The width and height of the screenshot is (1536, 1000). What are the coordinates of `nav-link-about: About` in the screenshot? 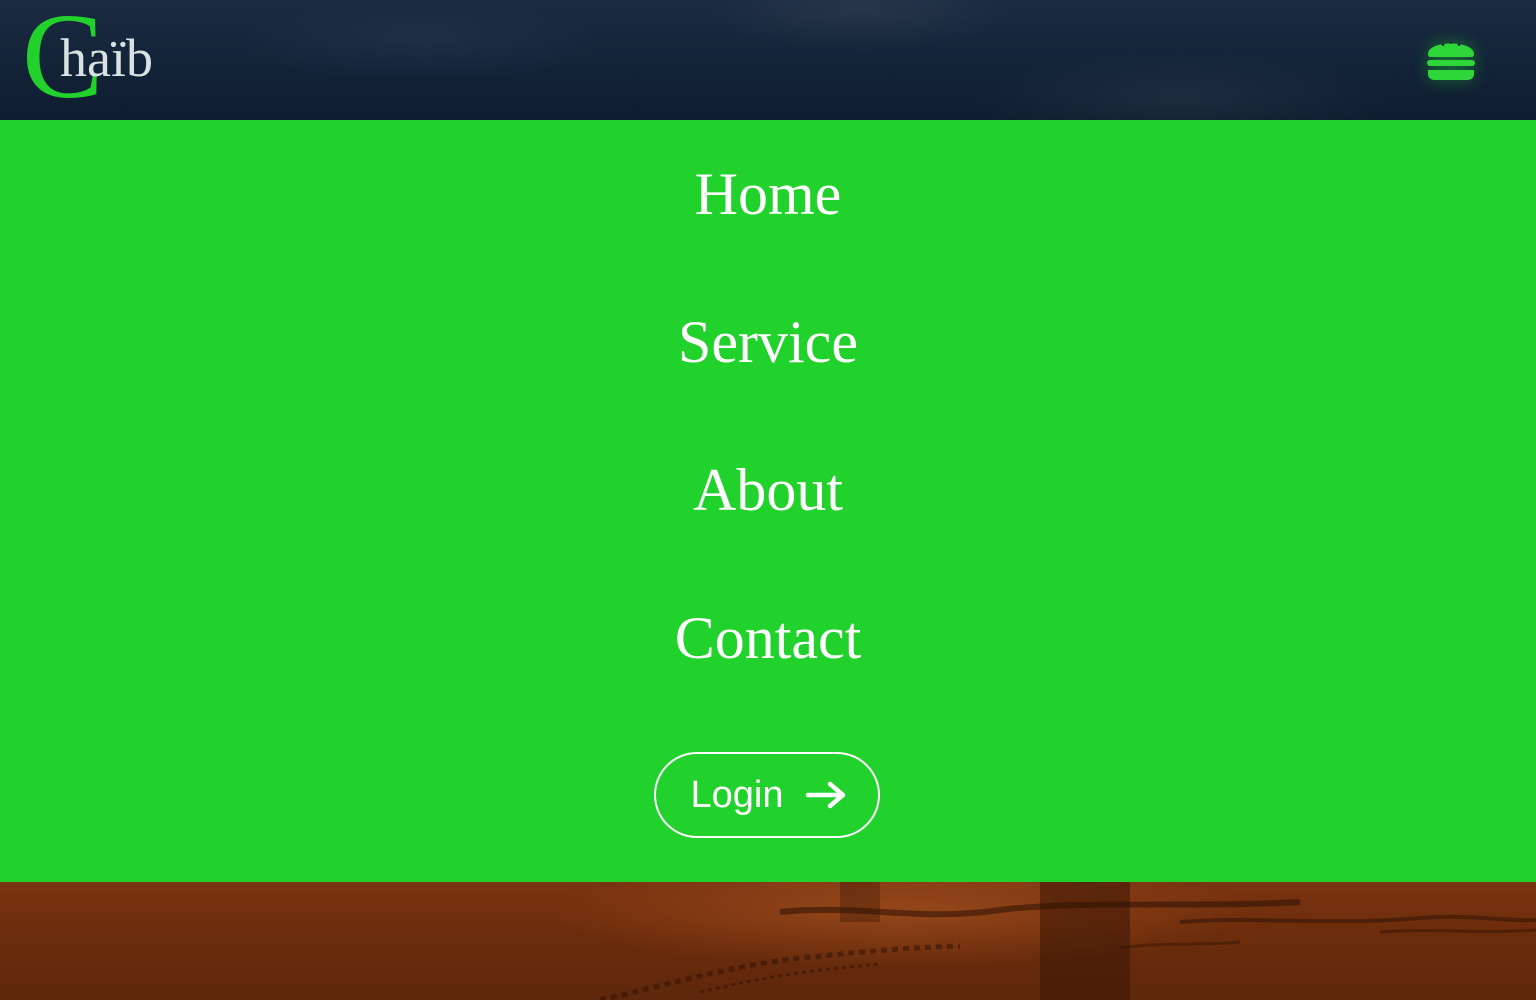 It's located at (768, 490).